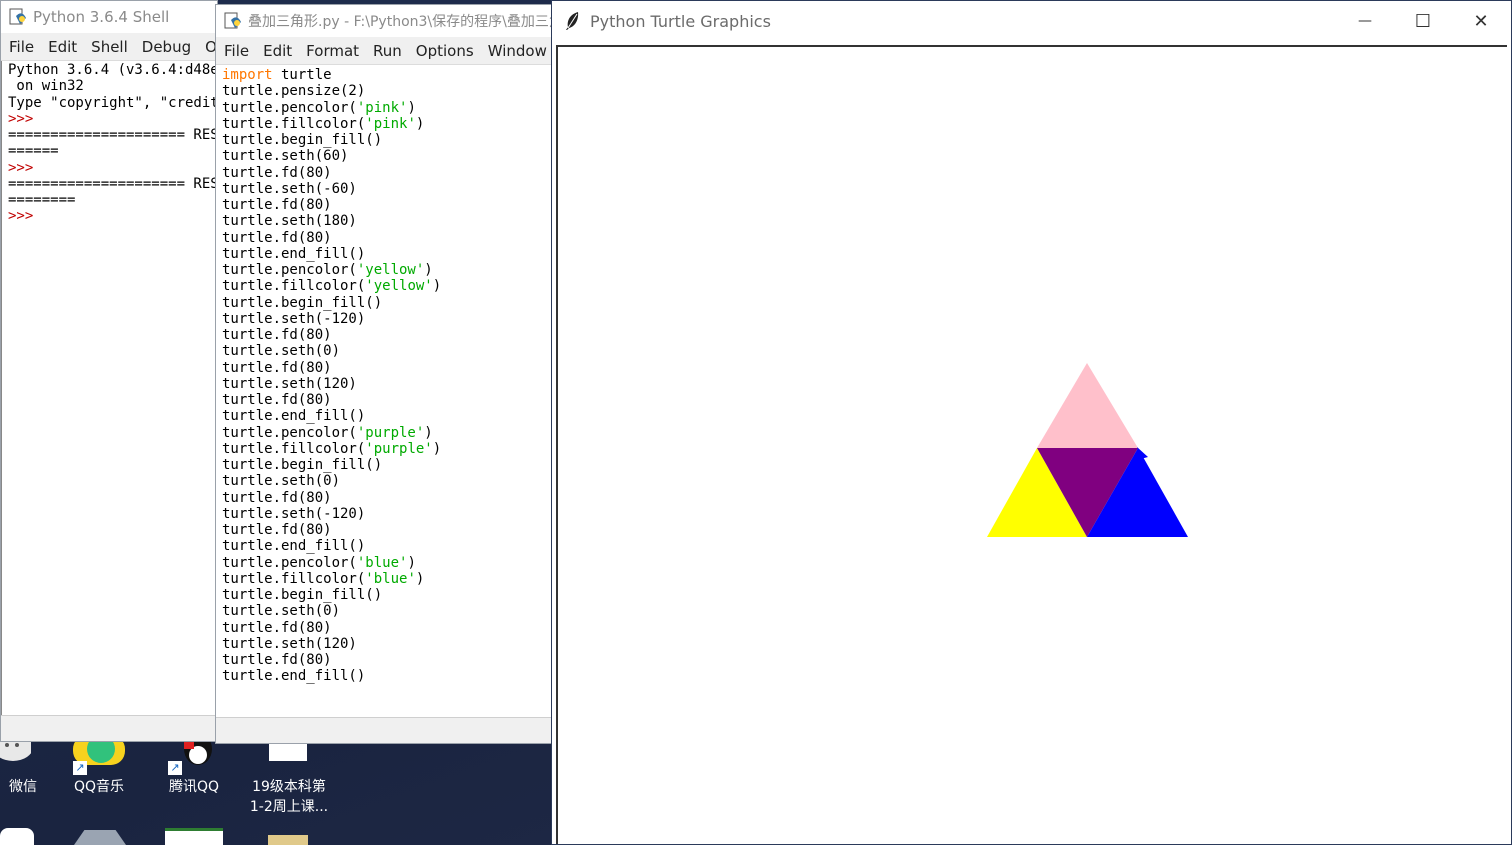  What do you see at coordinates (277, 51) in the screenshot?
I see `editor-menu-edit: Edit` at bounding box center [277, 51].